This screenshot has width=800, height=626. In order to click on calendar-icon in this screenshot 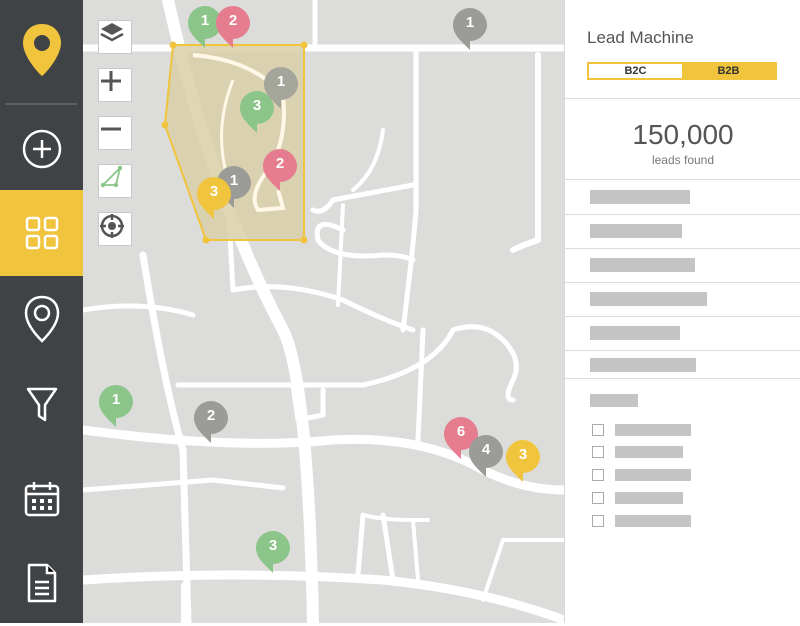, I will do `click(41, 499)`.